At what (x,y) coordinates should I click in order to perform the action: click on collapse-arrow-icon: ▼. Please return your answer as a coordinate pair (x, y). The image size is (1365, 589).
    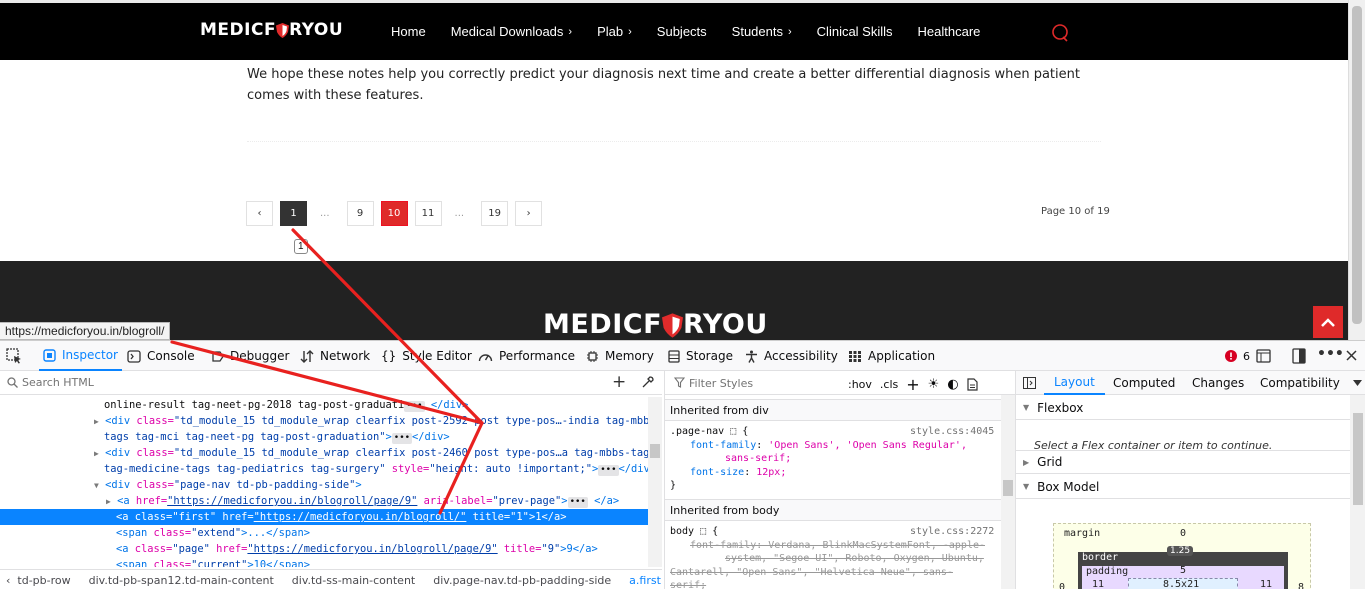
    Looking at the image, I should click on (96, 485).